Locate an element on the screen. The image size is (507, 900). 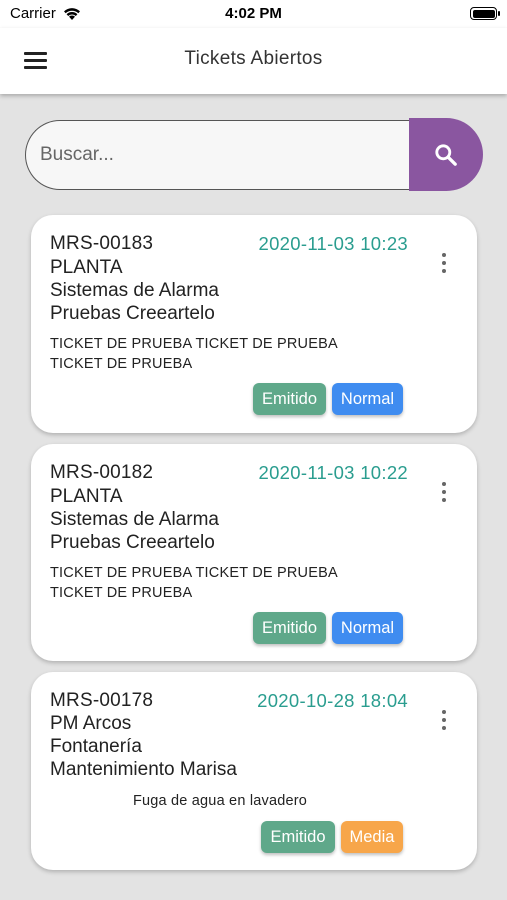
ticket-datetime: 2020-11-03 10:23 is located at coordinates (333, 243).